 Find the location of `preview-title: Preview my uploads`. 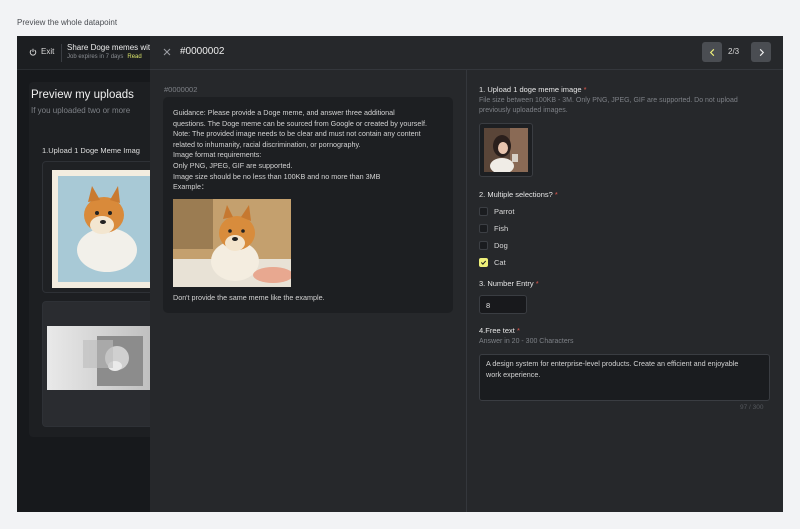

preview-title: Preview my uploads is located at coordinates (82, 95).